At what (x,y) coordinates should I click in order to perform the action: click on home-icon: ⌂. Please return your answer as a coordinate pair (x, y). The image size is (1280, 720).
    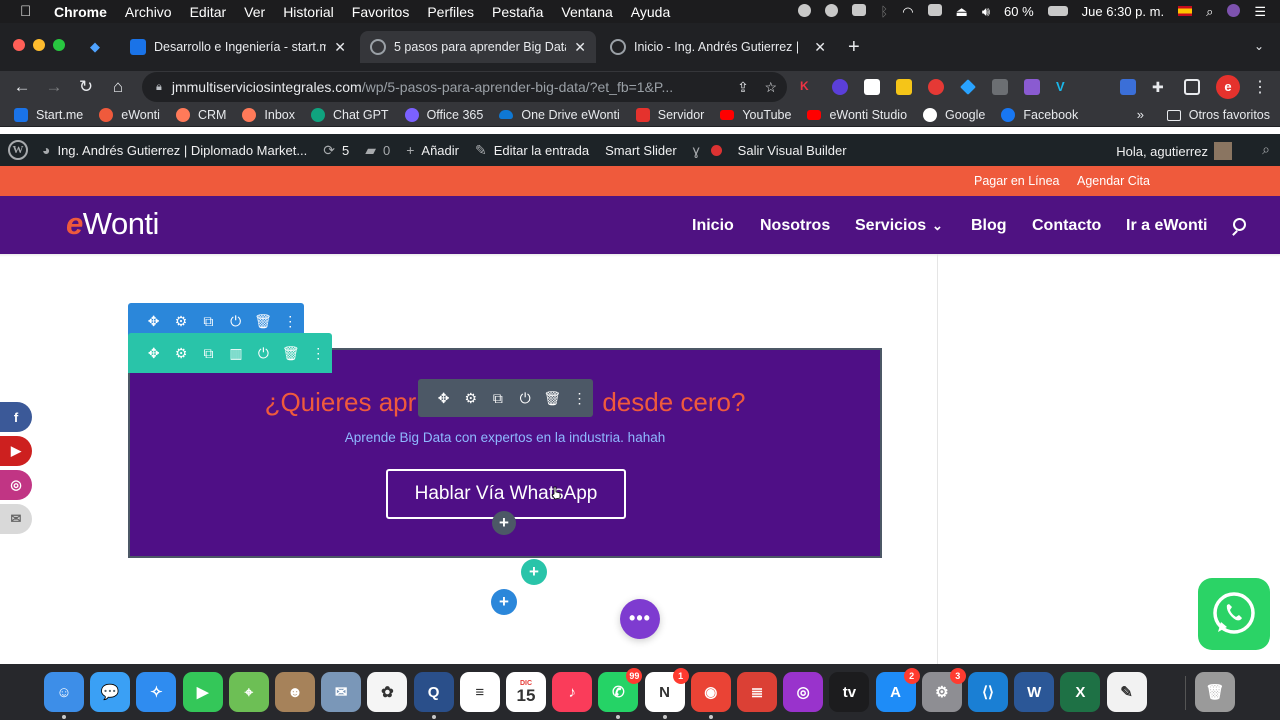
    Looking at the image, I should click on (118, 87).